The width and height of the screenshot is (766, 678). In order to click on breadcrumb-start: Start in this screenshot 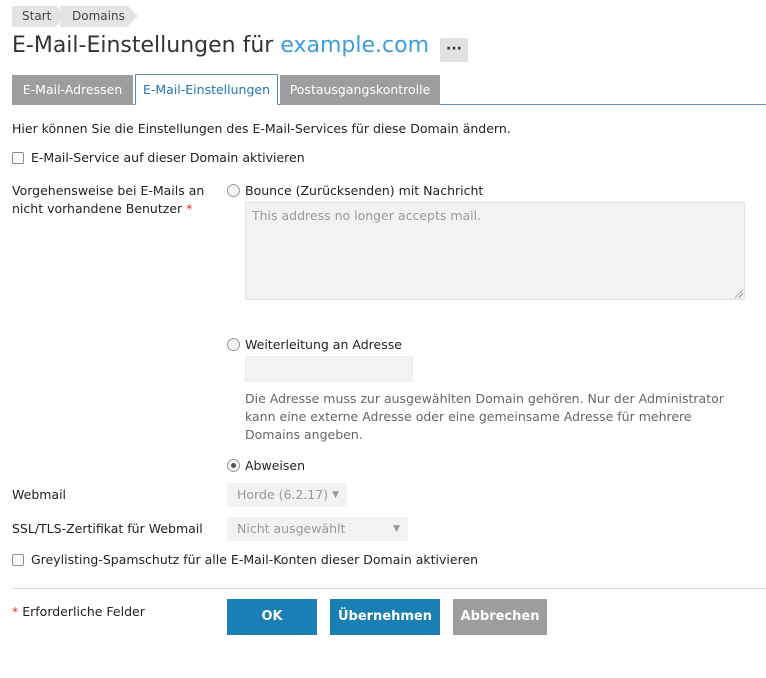, I will do `click(39, 16)`.